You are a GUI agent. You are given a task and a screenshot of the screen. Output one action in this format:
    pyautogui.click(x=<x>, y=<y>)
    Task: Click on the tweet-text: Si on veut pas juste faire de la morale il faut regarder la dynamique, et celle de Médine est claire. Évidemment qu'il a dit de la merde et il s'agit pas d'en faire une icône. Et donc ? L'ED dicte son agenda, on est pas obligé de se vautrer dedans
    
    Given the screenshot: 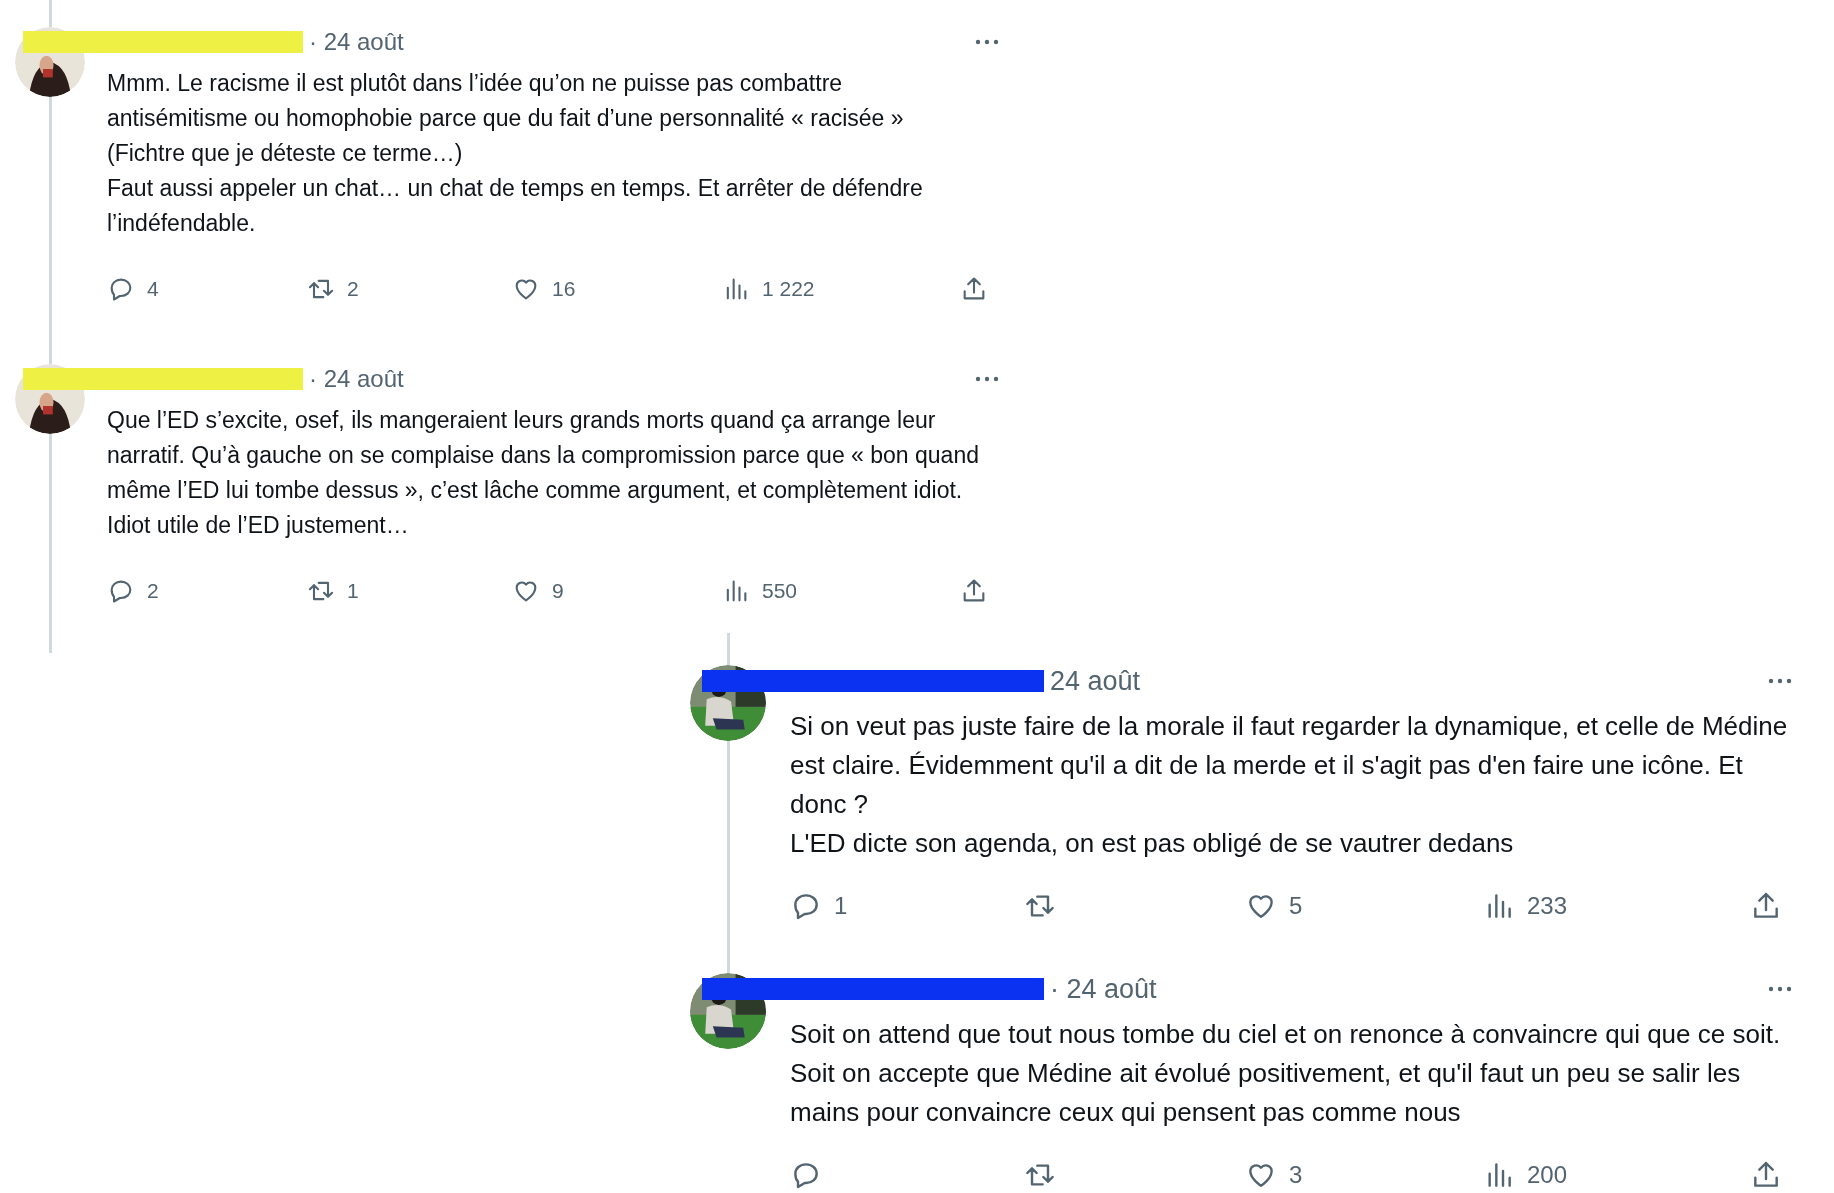 What is the action you would take?
    pyautogui.click(x=1289, y=785)
    